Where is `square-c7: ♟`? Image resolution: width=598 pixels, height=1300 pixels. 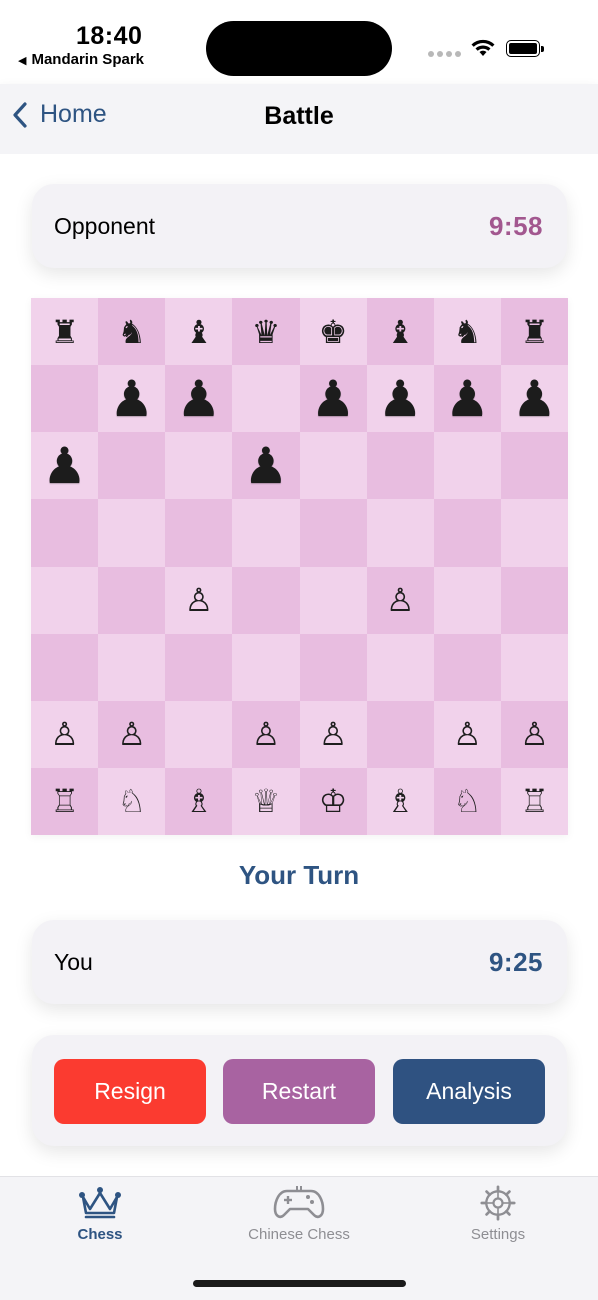
square-c7: ♟ is located at coordinates (199, 399).